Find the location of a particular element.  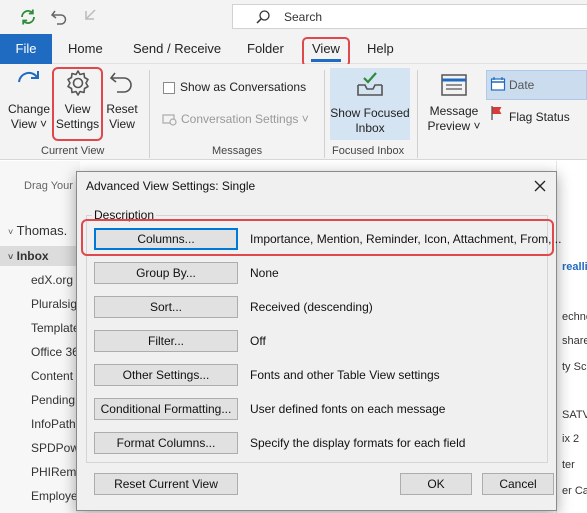

message-fragment: realli is located at coordinates (574, 267).